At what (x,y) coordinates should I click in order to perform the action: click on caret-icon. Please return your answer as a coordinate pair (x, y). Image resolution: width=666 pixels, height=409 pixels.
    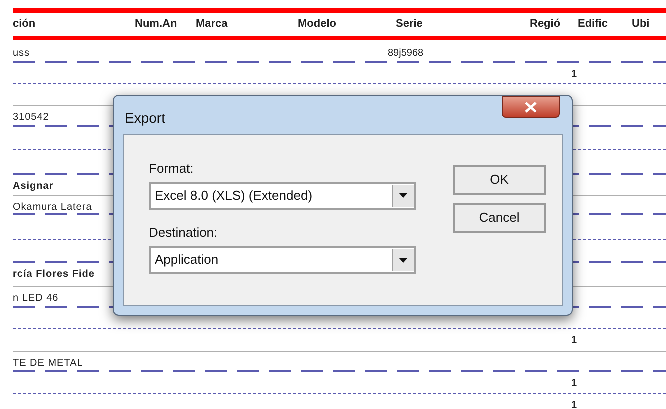
    Looking at the image, I should click on (403, 195).